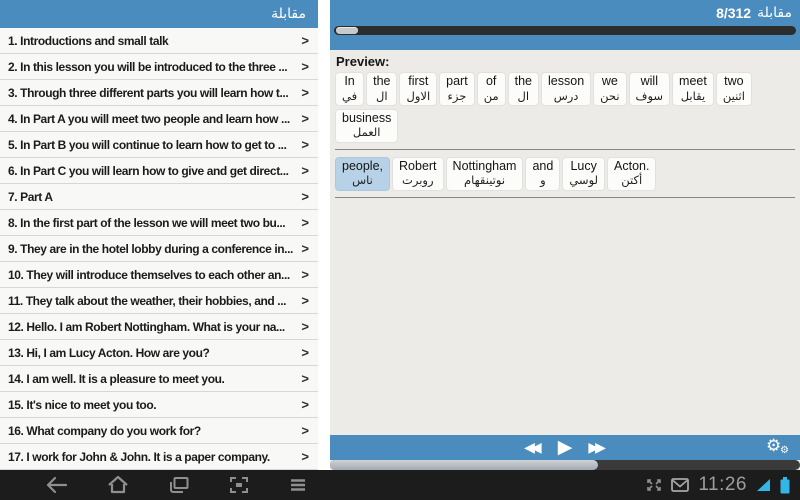  What do you see at coordinates (366, 132) in the screenshot?
I see `word-arabic: العمل` at bounding box center [366, 132].